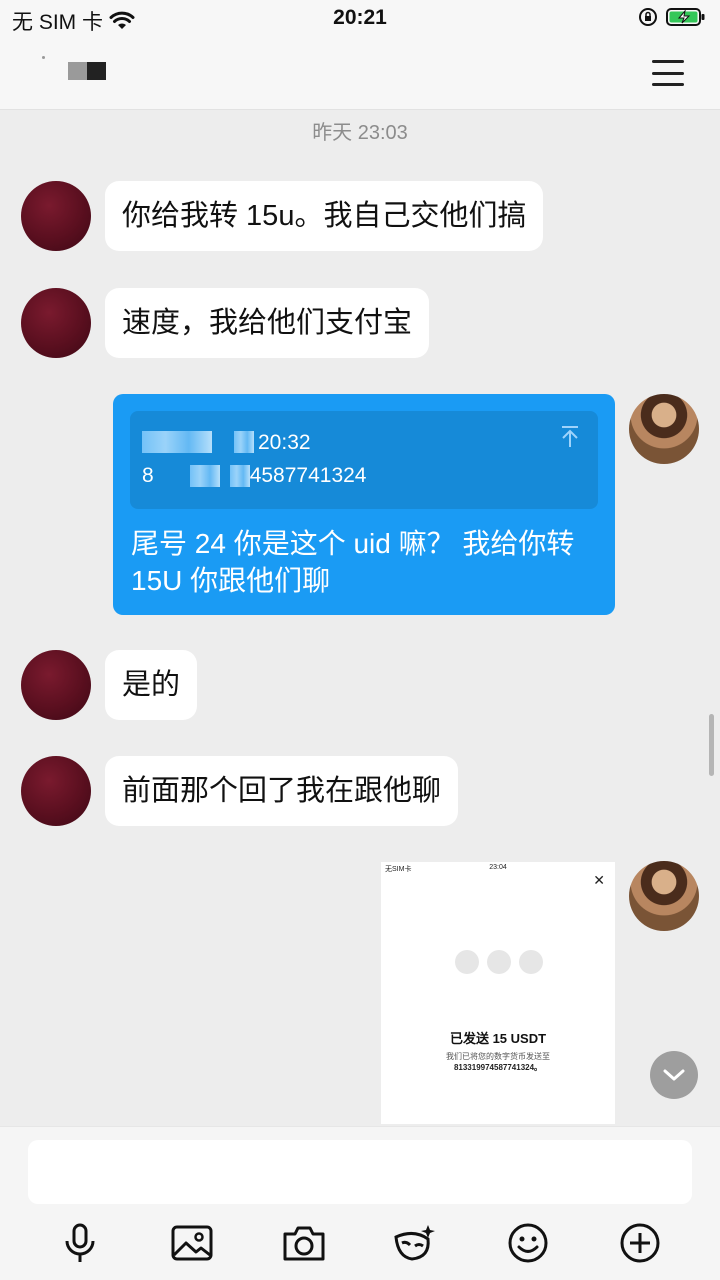 This screenshot has height=1280, width=720. Describe the element at coordinates (498, 867) in the screenshot. I see `screenshot-time: 23:04` at that location.